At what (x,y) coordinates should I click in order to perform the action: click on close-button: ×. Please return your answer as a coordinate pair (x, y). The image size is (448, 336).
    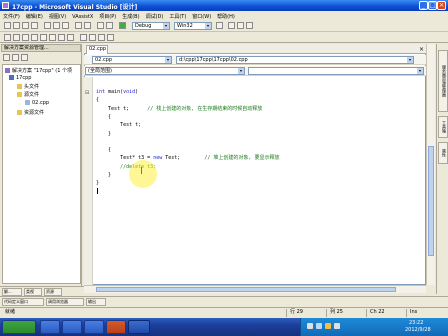
    Looking at the image, I should click on (441, 5).